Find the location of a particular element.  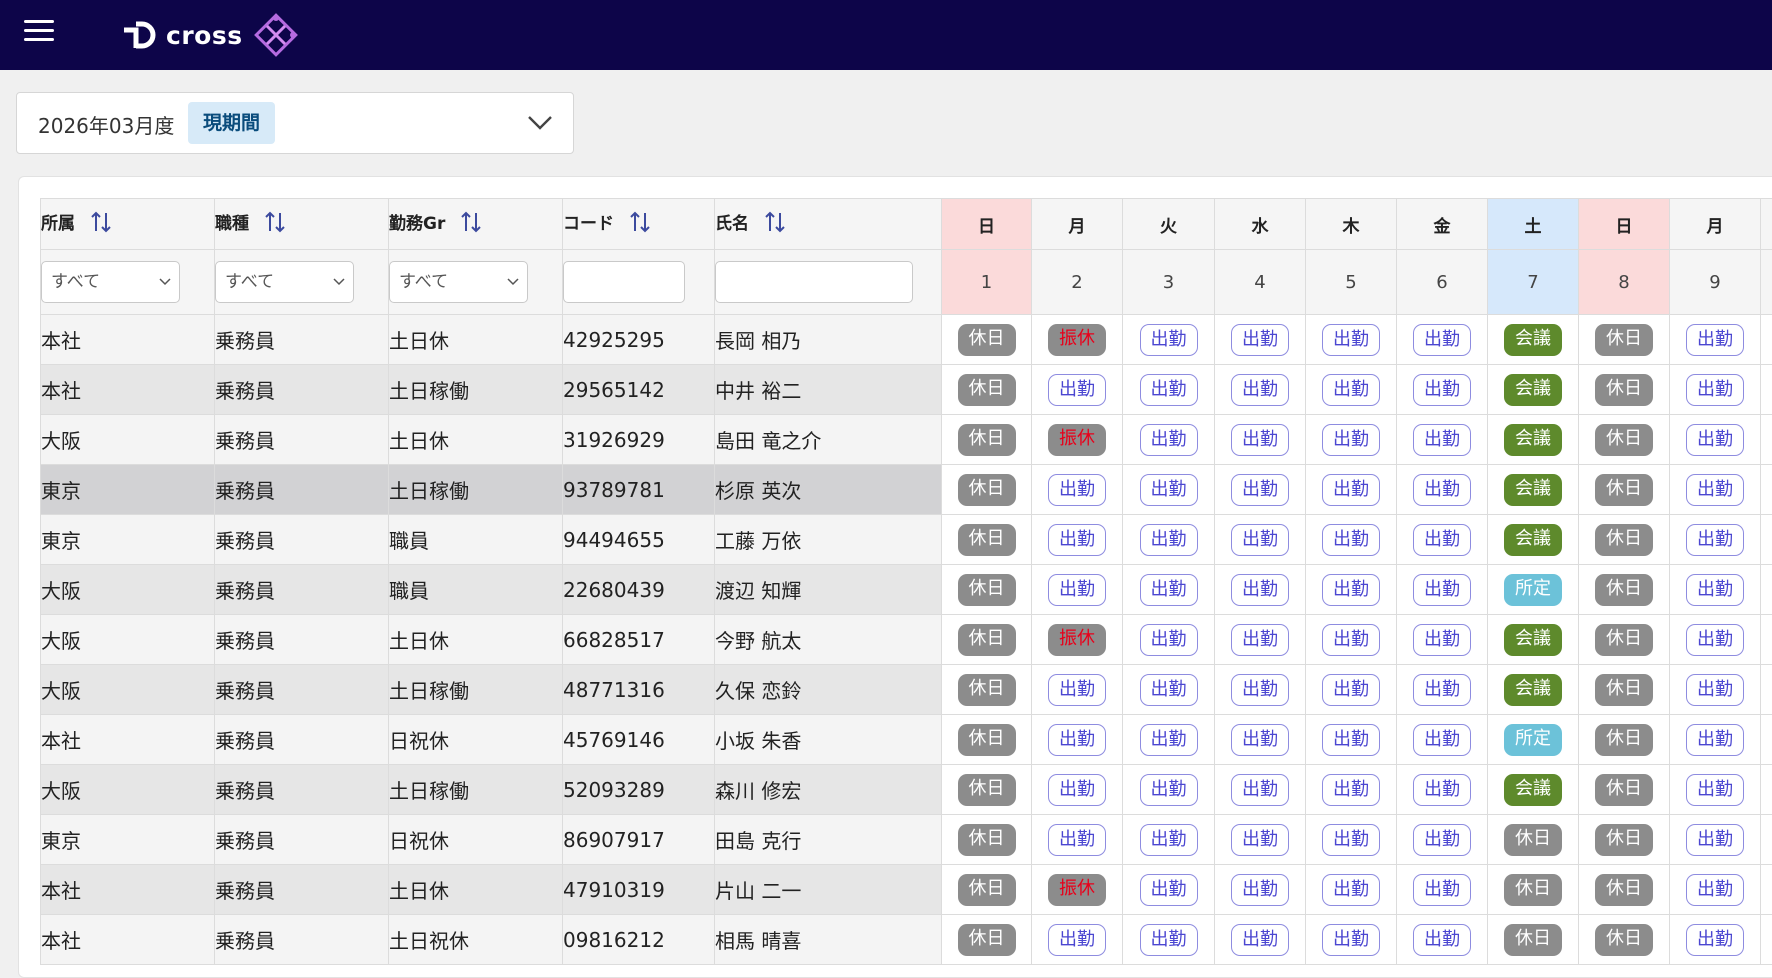

period-selector: 2026年03月度 現期間 is located at coordinates (295, 123).